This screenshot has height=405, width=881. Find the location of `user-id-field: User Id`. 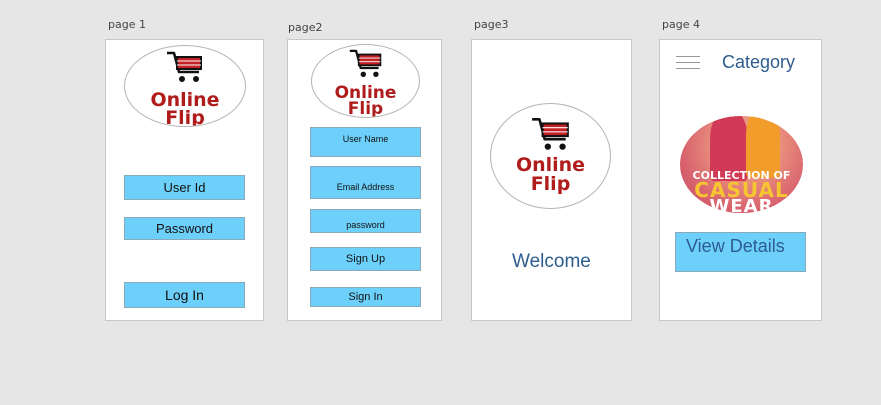

user-id-field: User Id is located at coordinates (184, 187).